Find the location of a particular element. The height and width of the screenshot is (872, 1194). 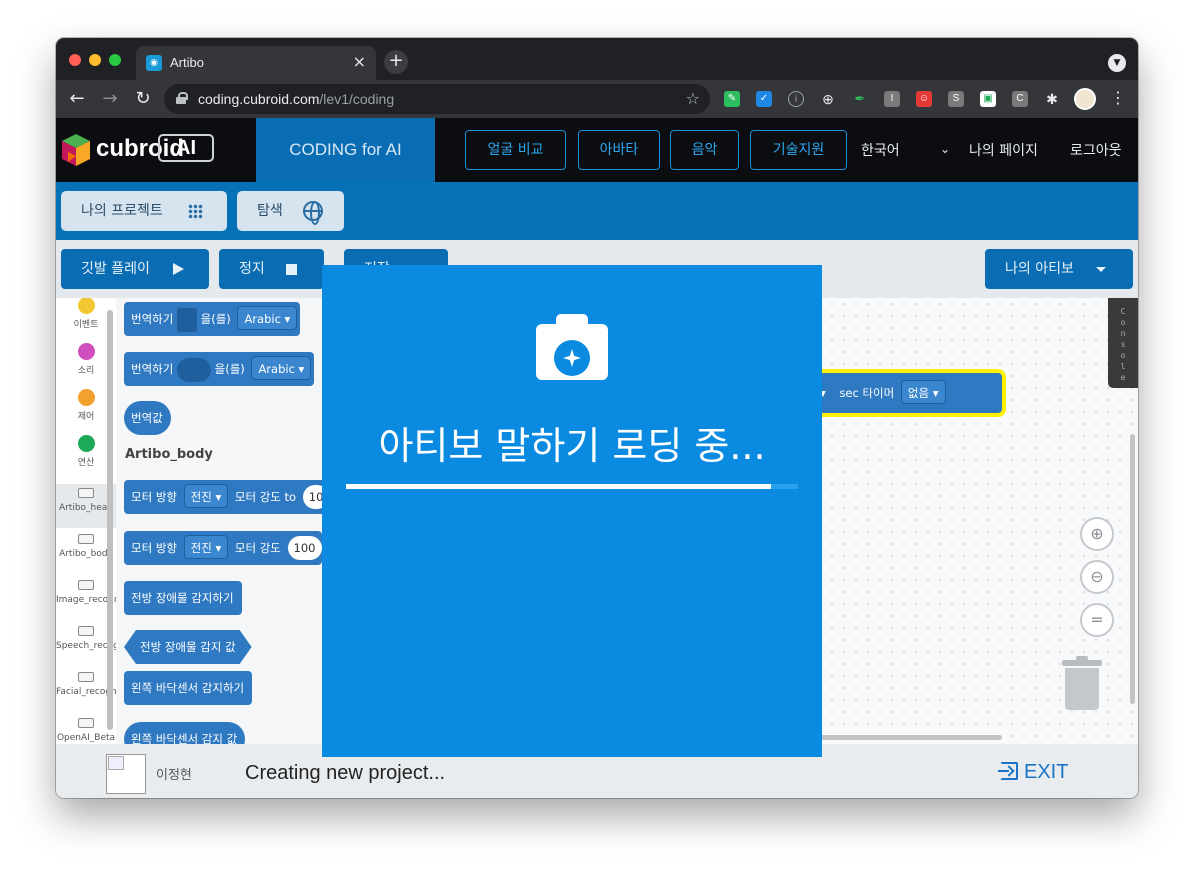

my-projects-button: 나의 프로젝트 is located at coordinates (144, 211).